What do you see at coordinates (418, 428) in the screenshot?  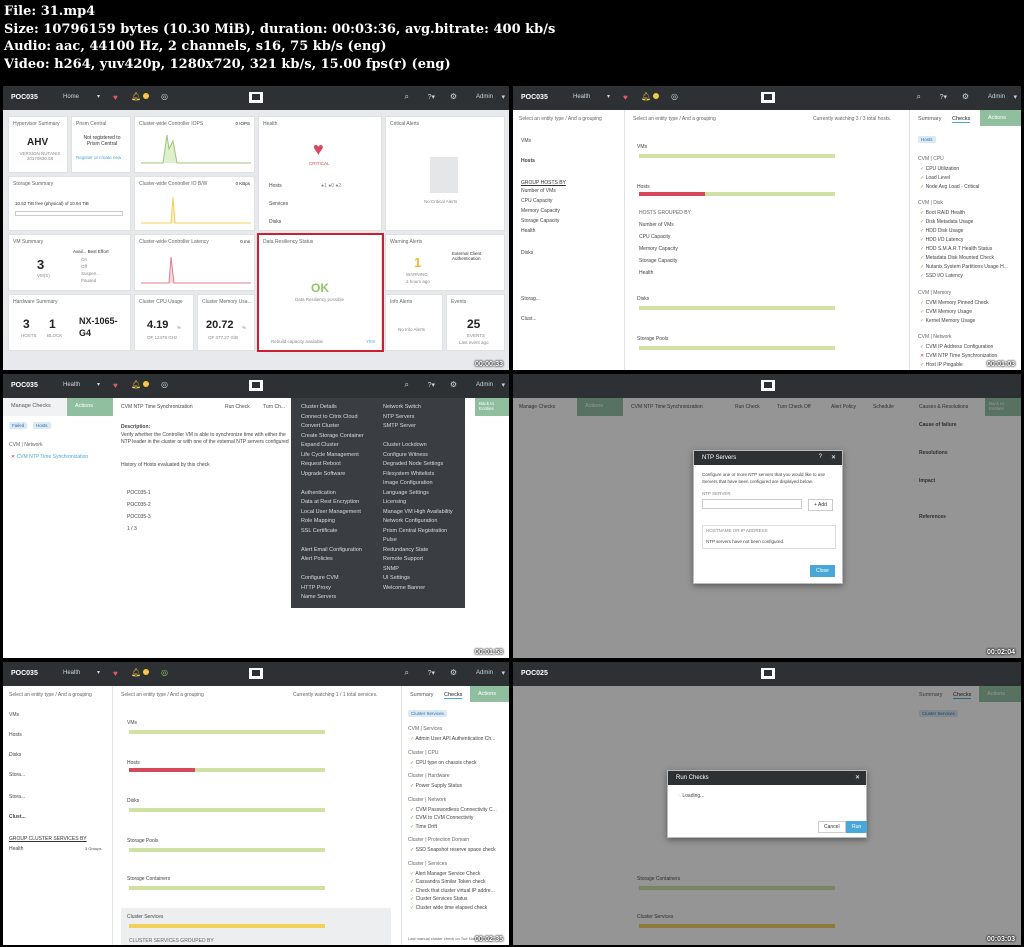 I see `menu-item: SMTP Server` at bounding box center [418, 428].